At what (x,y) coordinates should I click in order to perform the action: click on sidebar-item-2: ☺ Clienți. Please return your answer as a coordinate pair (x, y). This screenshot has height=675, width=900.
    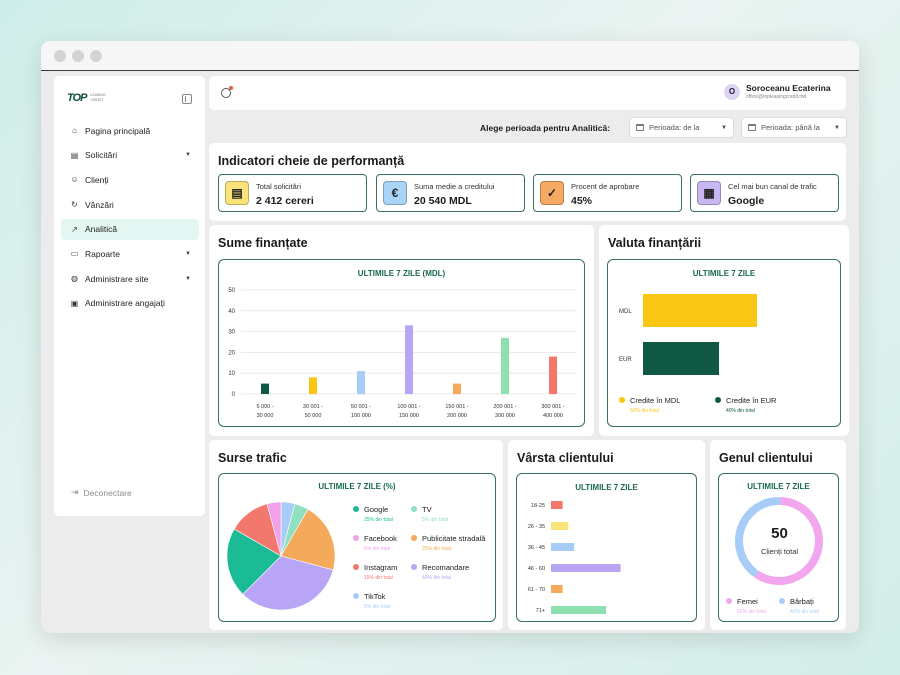
    Looking at the image, I should click on (130, 179).